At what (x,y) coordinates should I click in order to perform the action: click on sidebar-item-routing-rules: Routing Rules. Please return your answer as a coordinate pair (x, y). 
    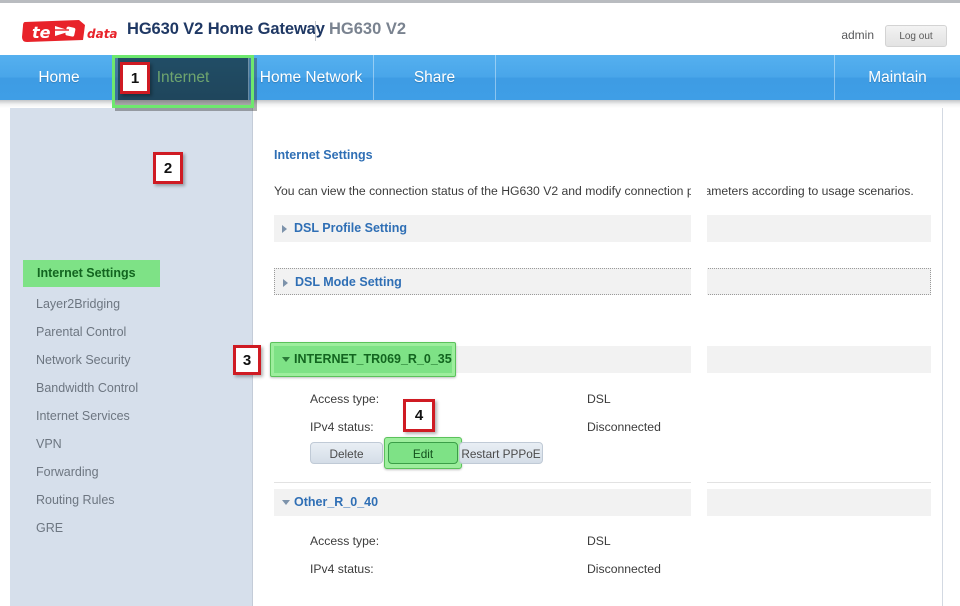
    Looking at the image, I should click on (75, 500).